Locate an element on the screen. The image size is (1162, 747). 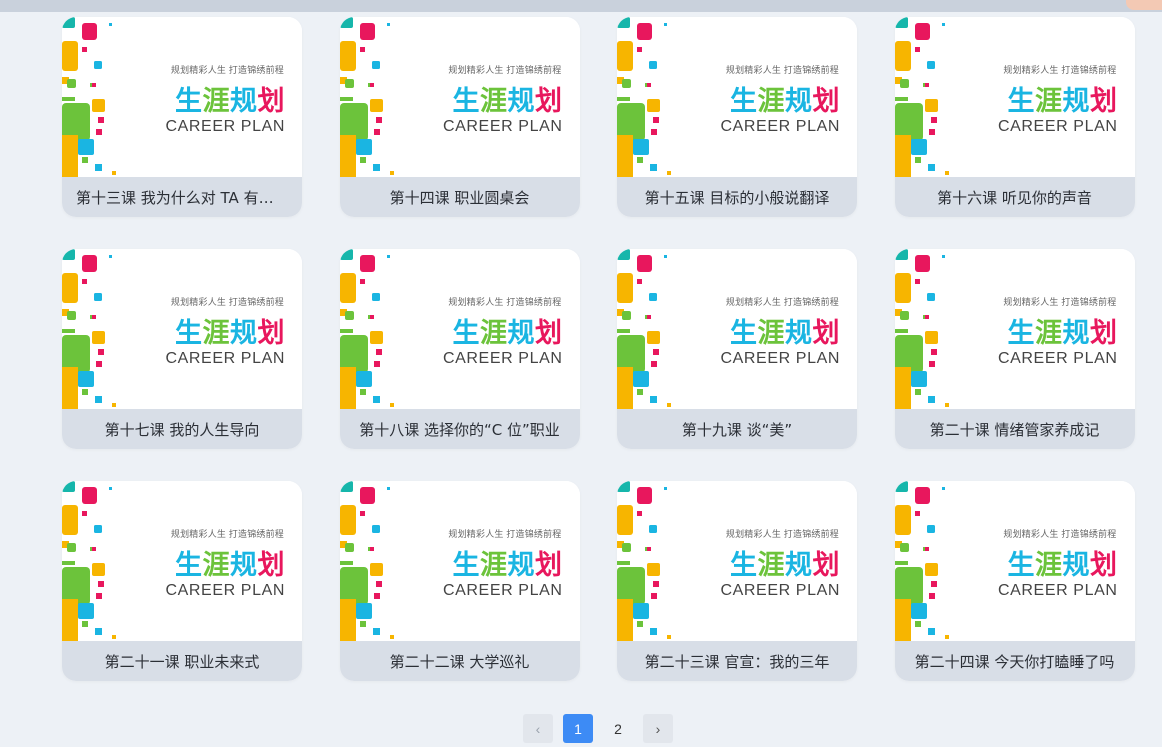
course-title: 第二十课 情绪管家养成记 is located at coordinates (1014, 429).